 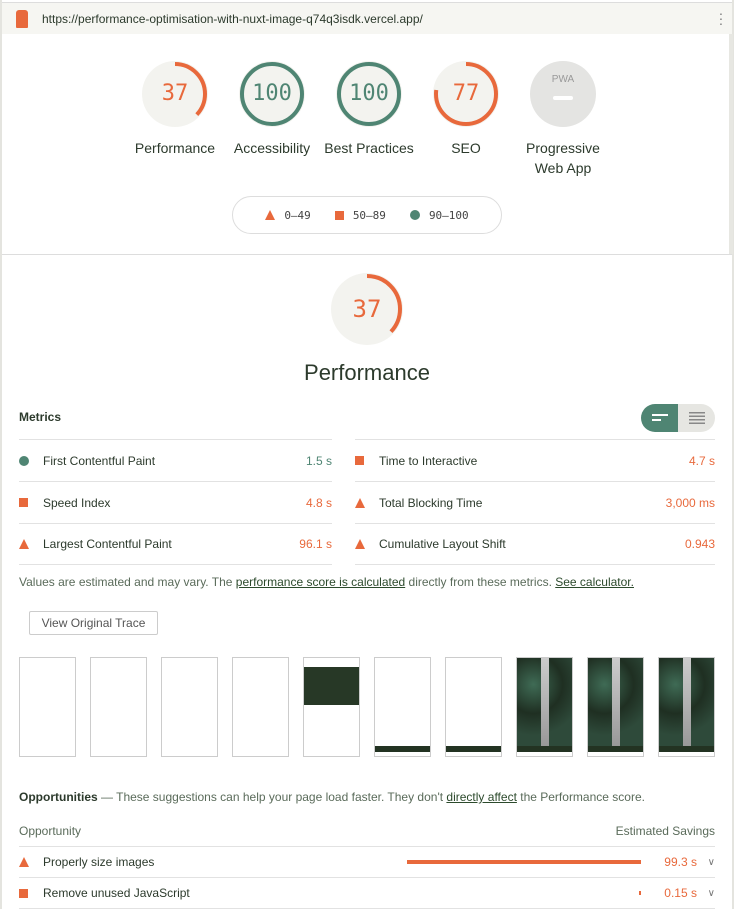 I want to click on metric-value: 4.7 s, so click(x=701, y=460).